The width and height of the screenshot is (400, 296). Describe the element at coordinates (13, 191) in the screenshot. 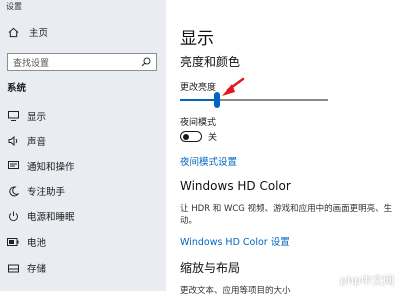

I see `moon-icon` at that location.